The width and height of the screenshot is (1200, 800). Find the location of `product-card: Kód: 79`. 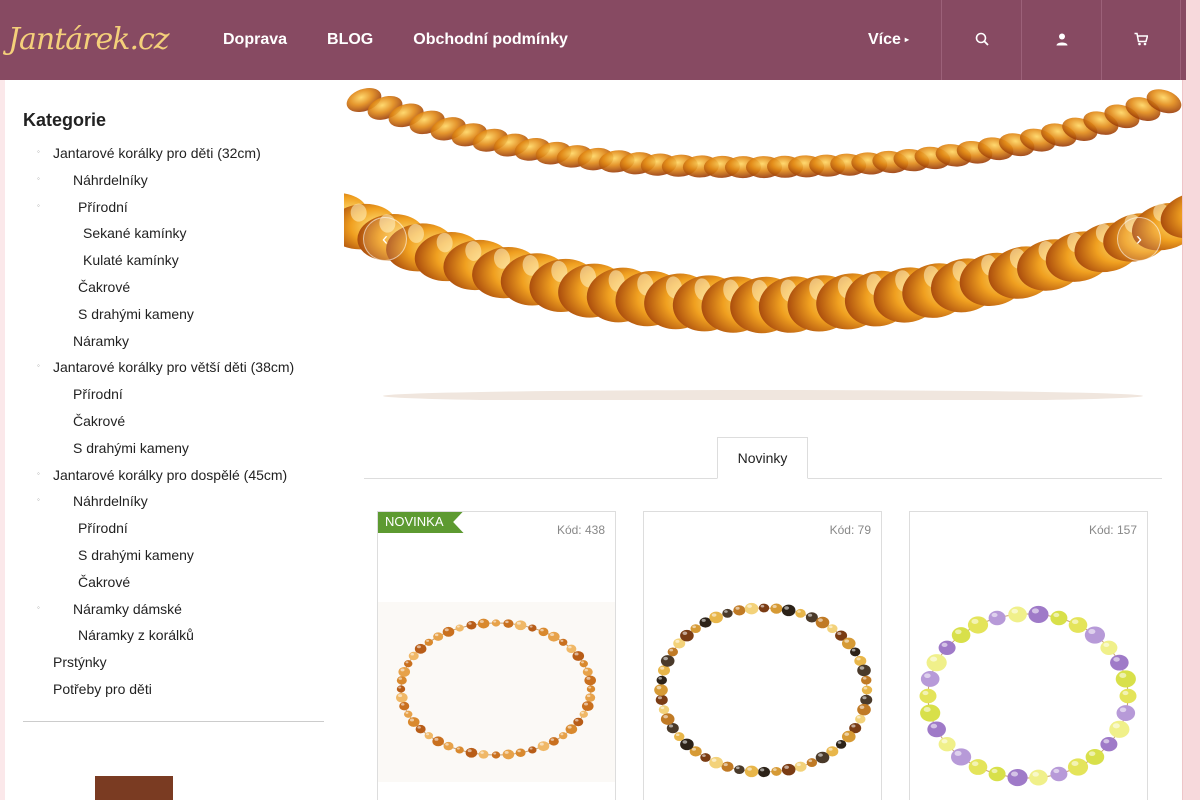

product-card: Kód: 79 is located at coordinates (762, 655).